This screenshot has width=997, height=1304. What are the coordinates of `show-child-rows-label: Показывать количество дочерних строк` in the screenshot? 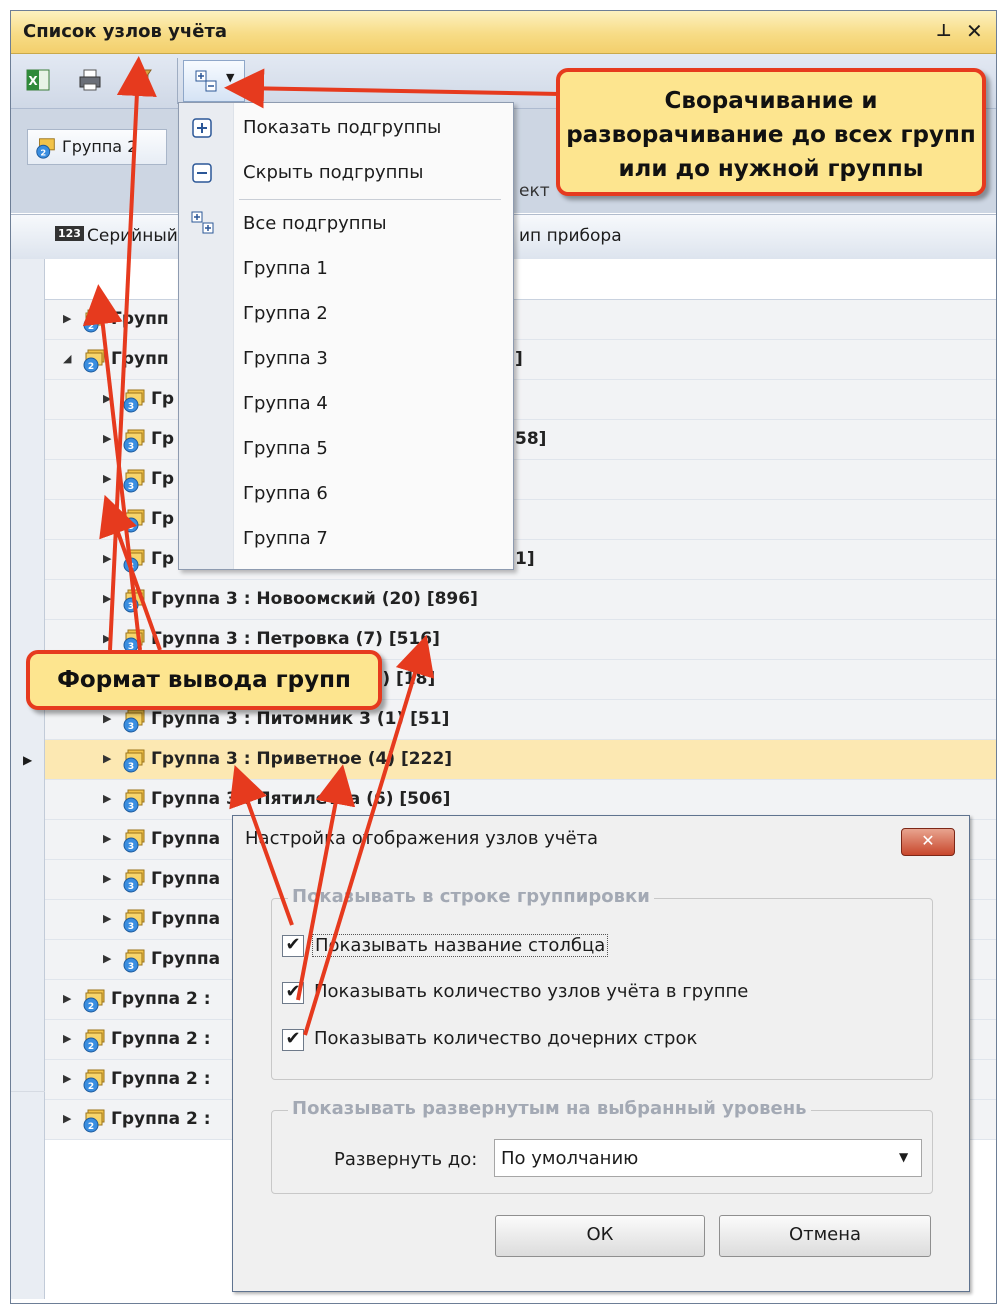 It's located at (506, 1038).